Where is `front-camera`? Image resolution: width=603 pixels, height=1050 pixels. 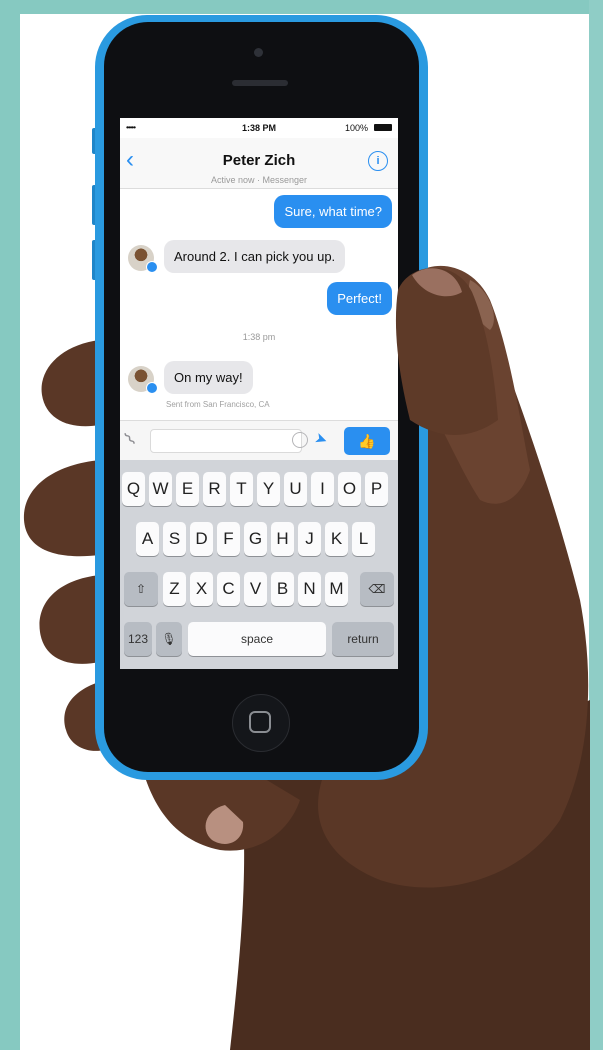 front-camera is located at coordinates (258, 52).